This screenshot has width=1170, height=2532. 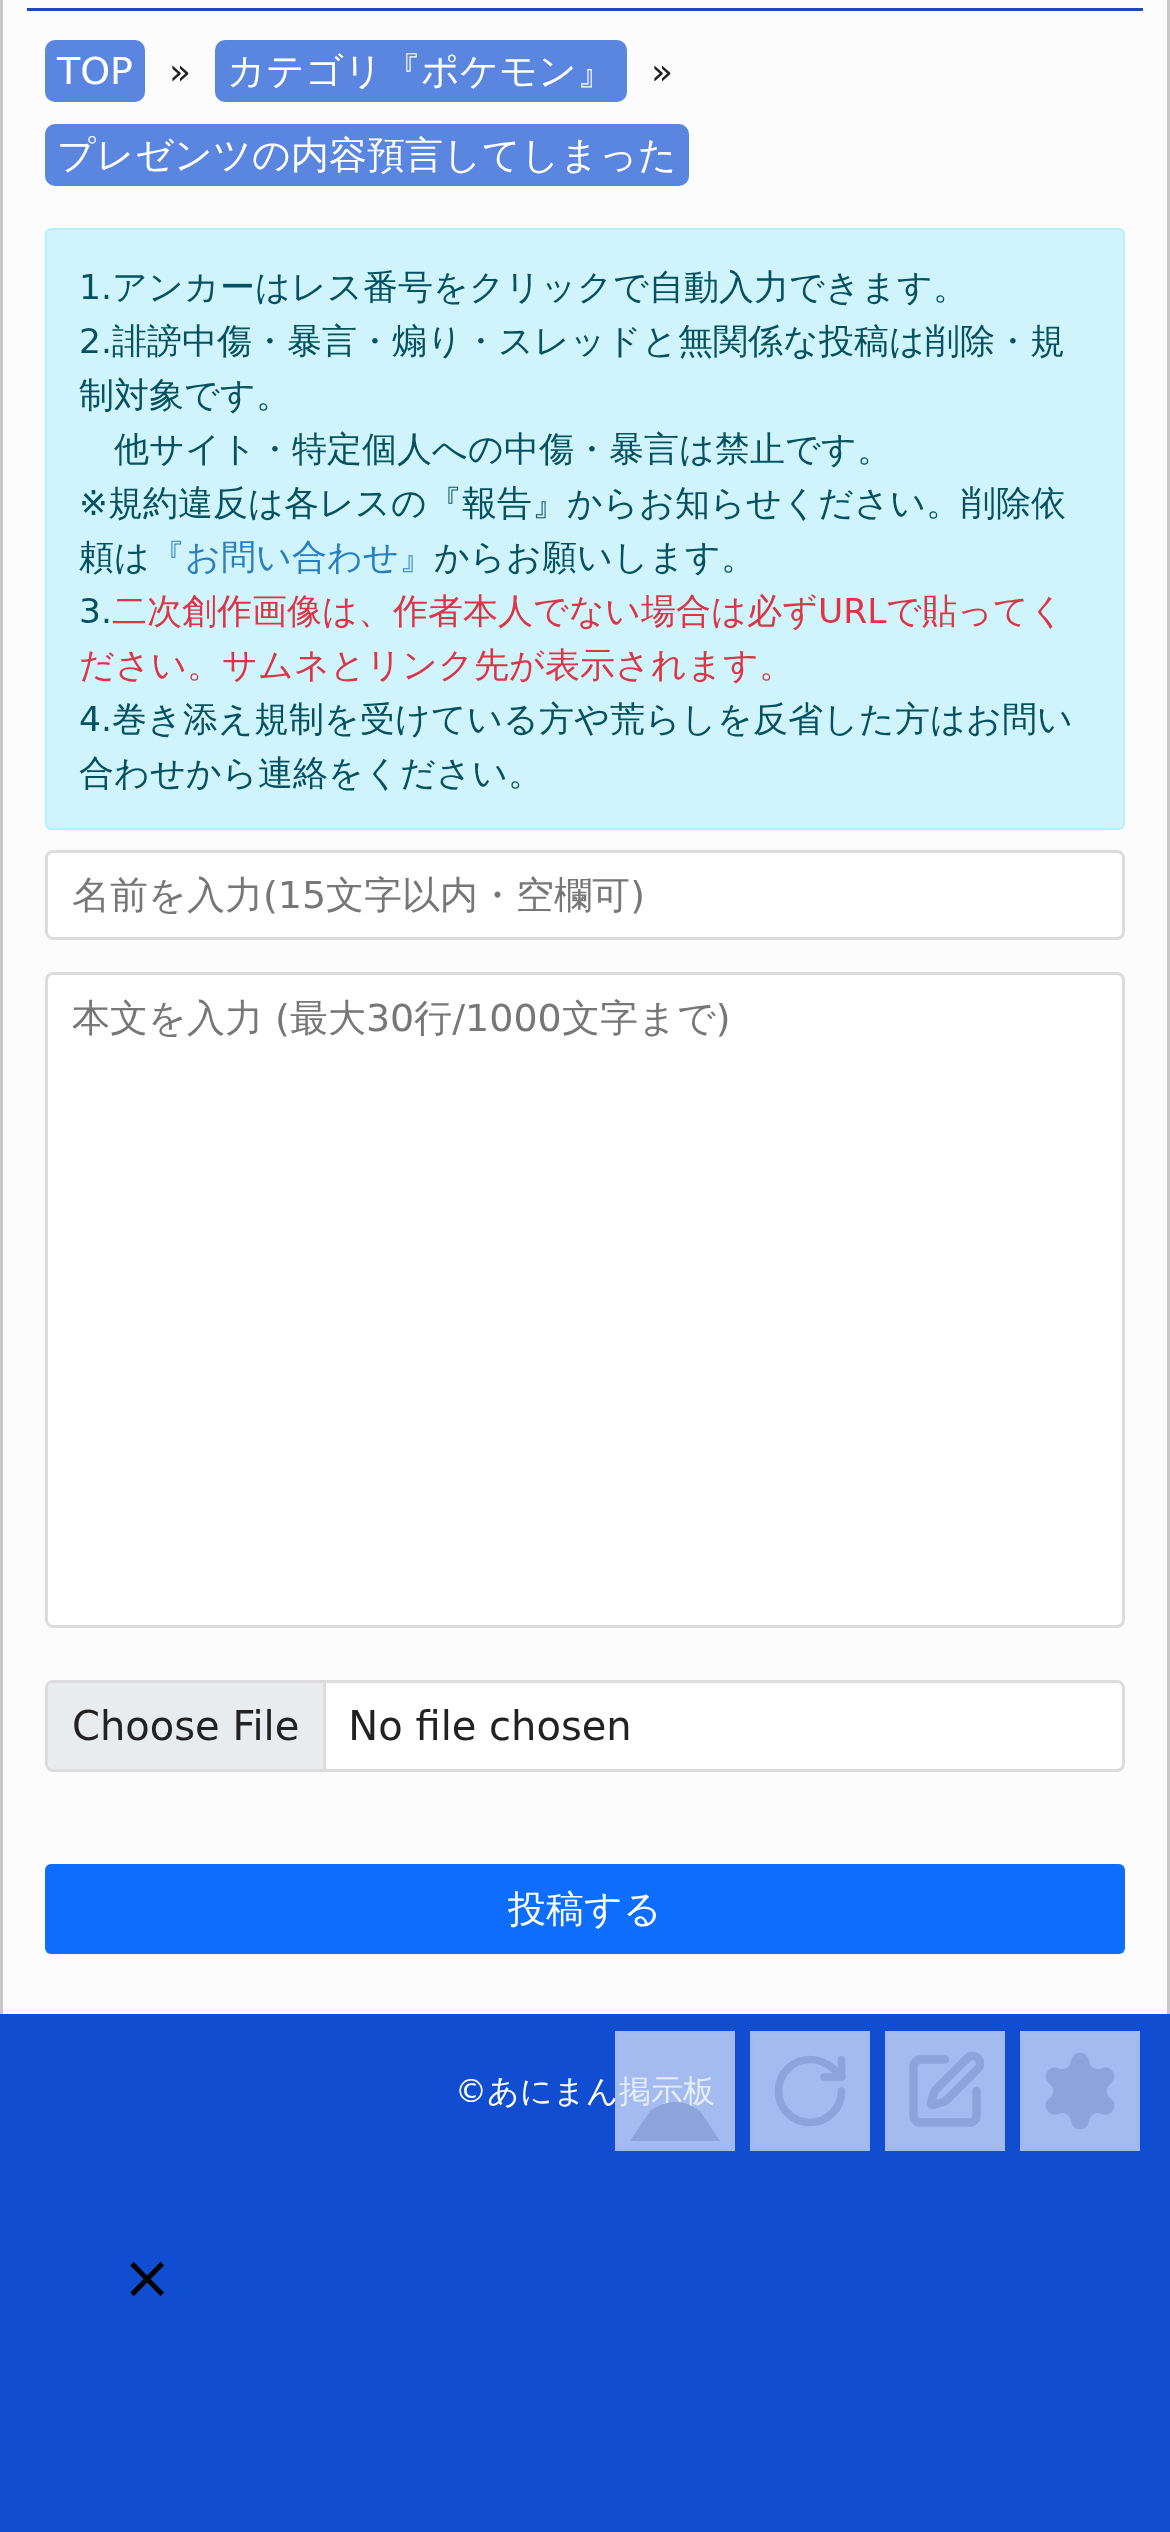 I want to click on contact-link: 『お問い合わせ』, so click(x=292, y=557).